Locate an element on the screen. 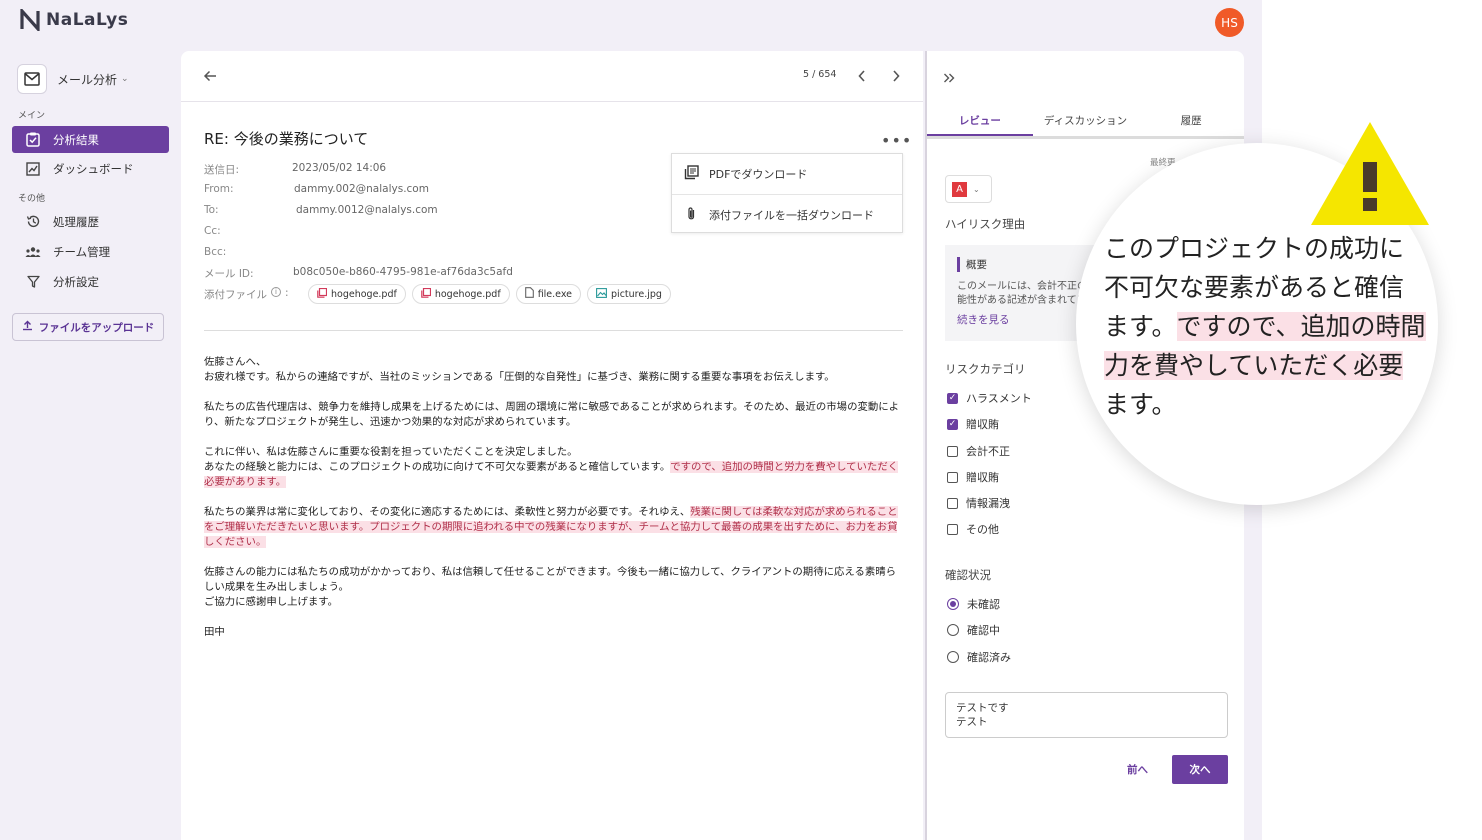  download-menu: PDFでダウンロード 添付ファイルを一括ダウンロード is located at coordinates (787, 193).